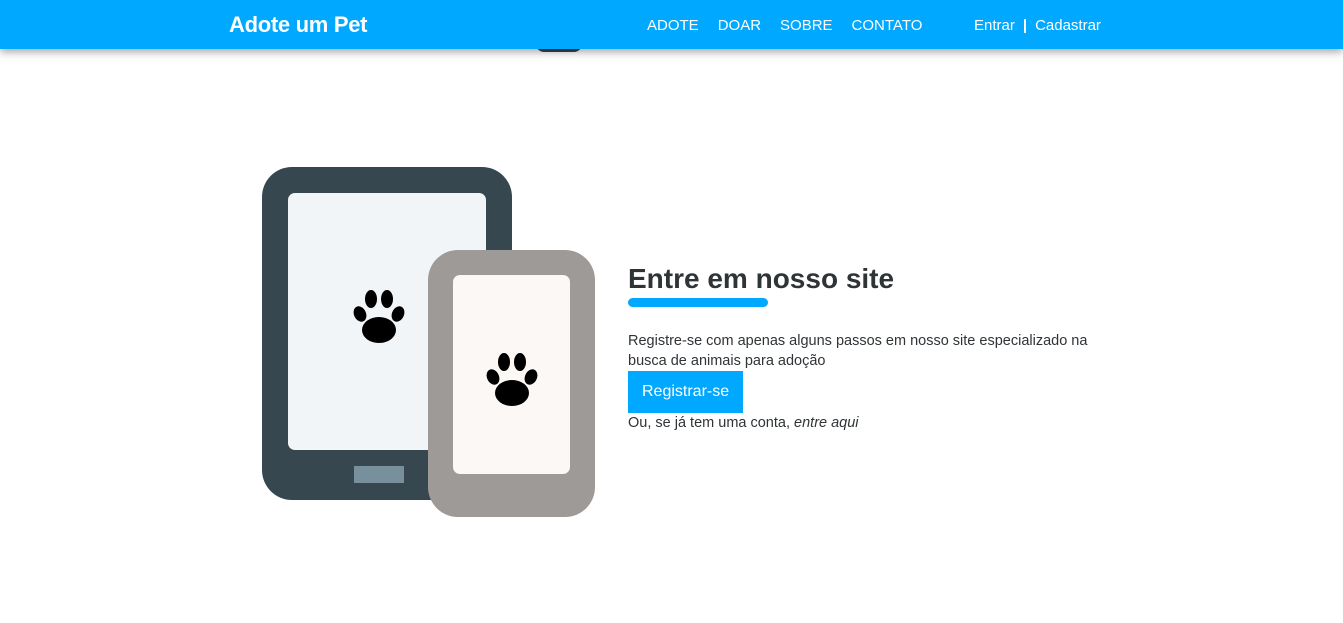 Image resolution: width=1343 pixels, height=623 pixels. I want to click on brand-logo: Adote um Pet, so click(298, 25).